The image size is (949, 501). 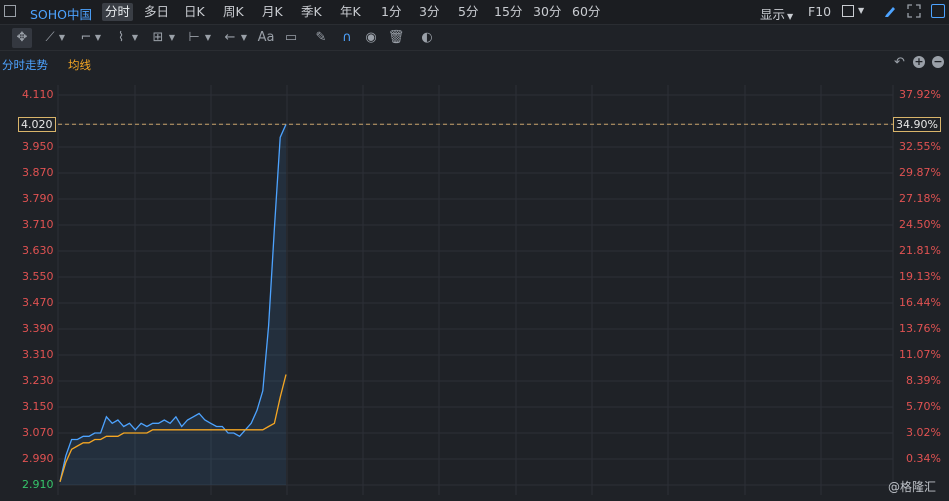 What do you see at coordinates (10, 11) in the screenshot?
I see `sidebar-toggle-icon` at bounding box center [10, 11].